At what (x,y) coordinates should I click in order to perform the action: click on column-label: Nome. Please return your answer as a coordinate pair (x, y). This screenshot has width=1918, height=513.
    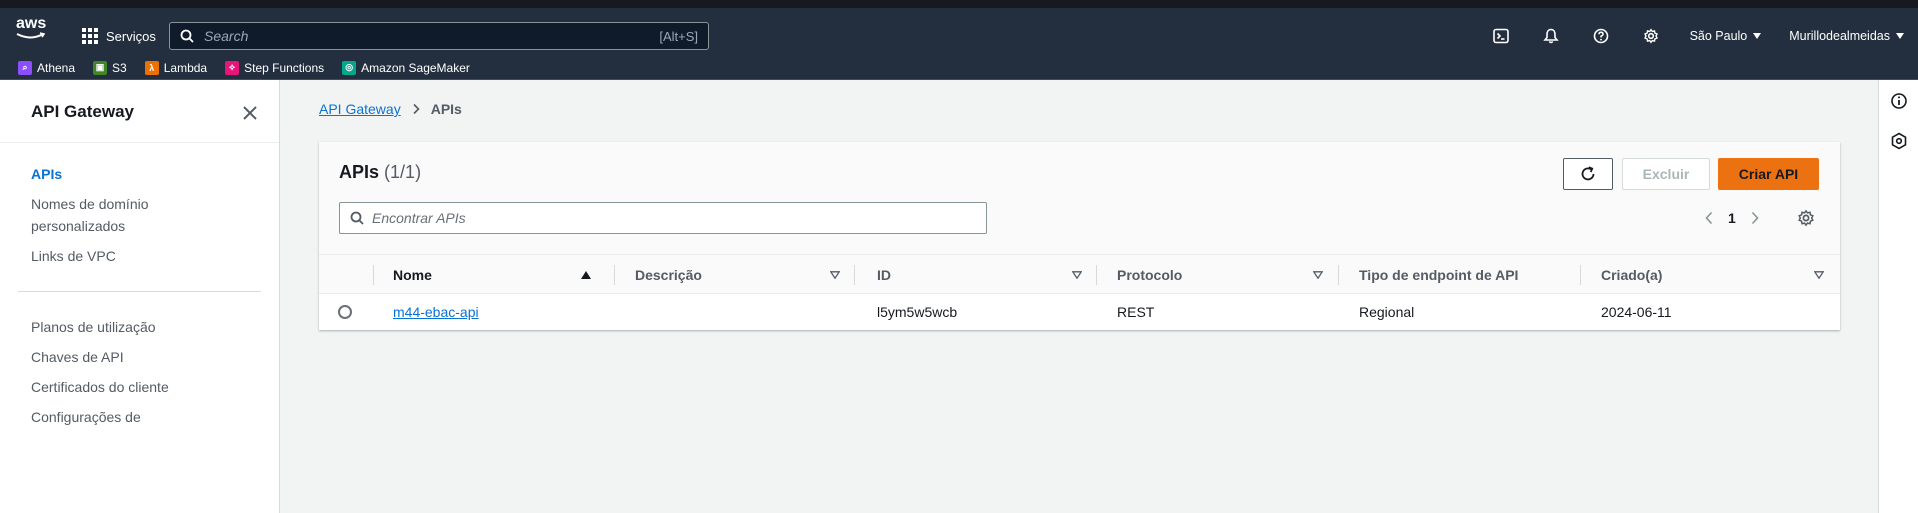
    Looking at the image, I should click on (412, 275).